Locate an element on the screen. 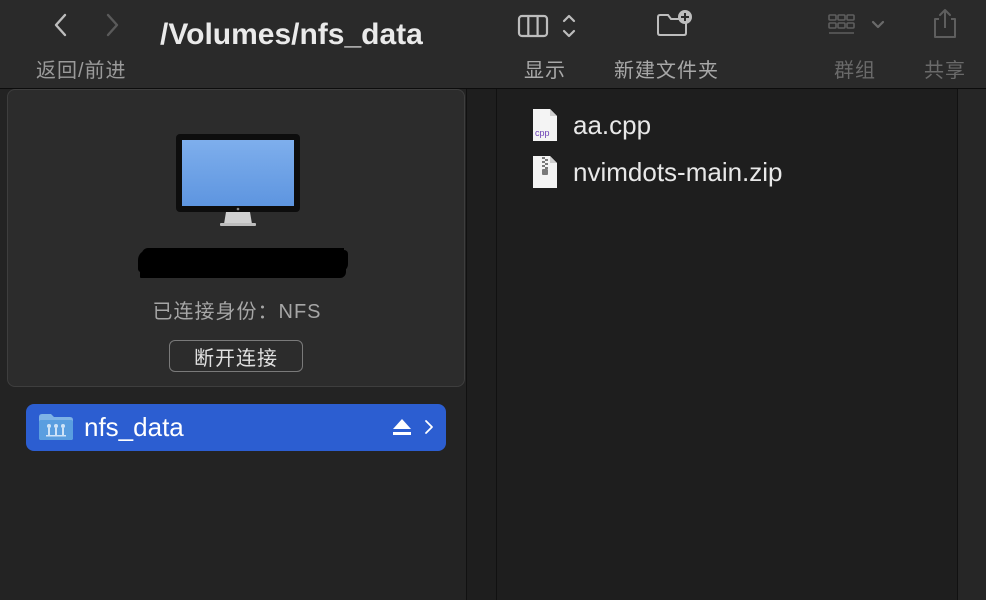 Image resolution: width=986 pixels, height=600 pixels. new-folder-label: 新建文件夹 is located at coordinates (666, 71).